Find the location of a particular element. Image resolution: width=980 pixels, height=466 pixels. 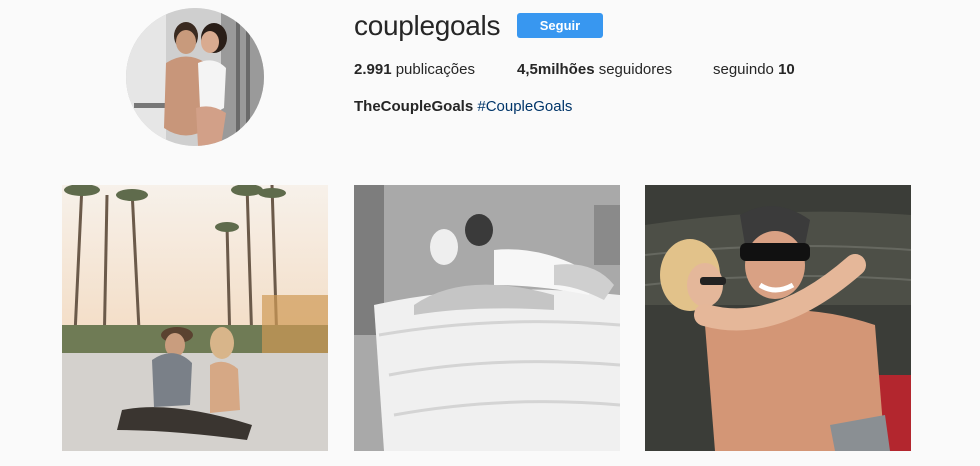

full-name: TheCoupleGoals is located at coordinates (414, 106).